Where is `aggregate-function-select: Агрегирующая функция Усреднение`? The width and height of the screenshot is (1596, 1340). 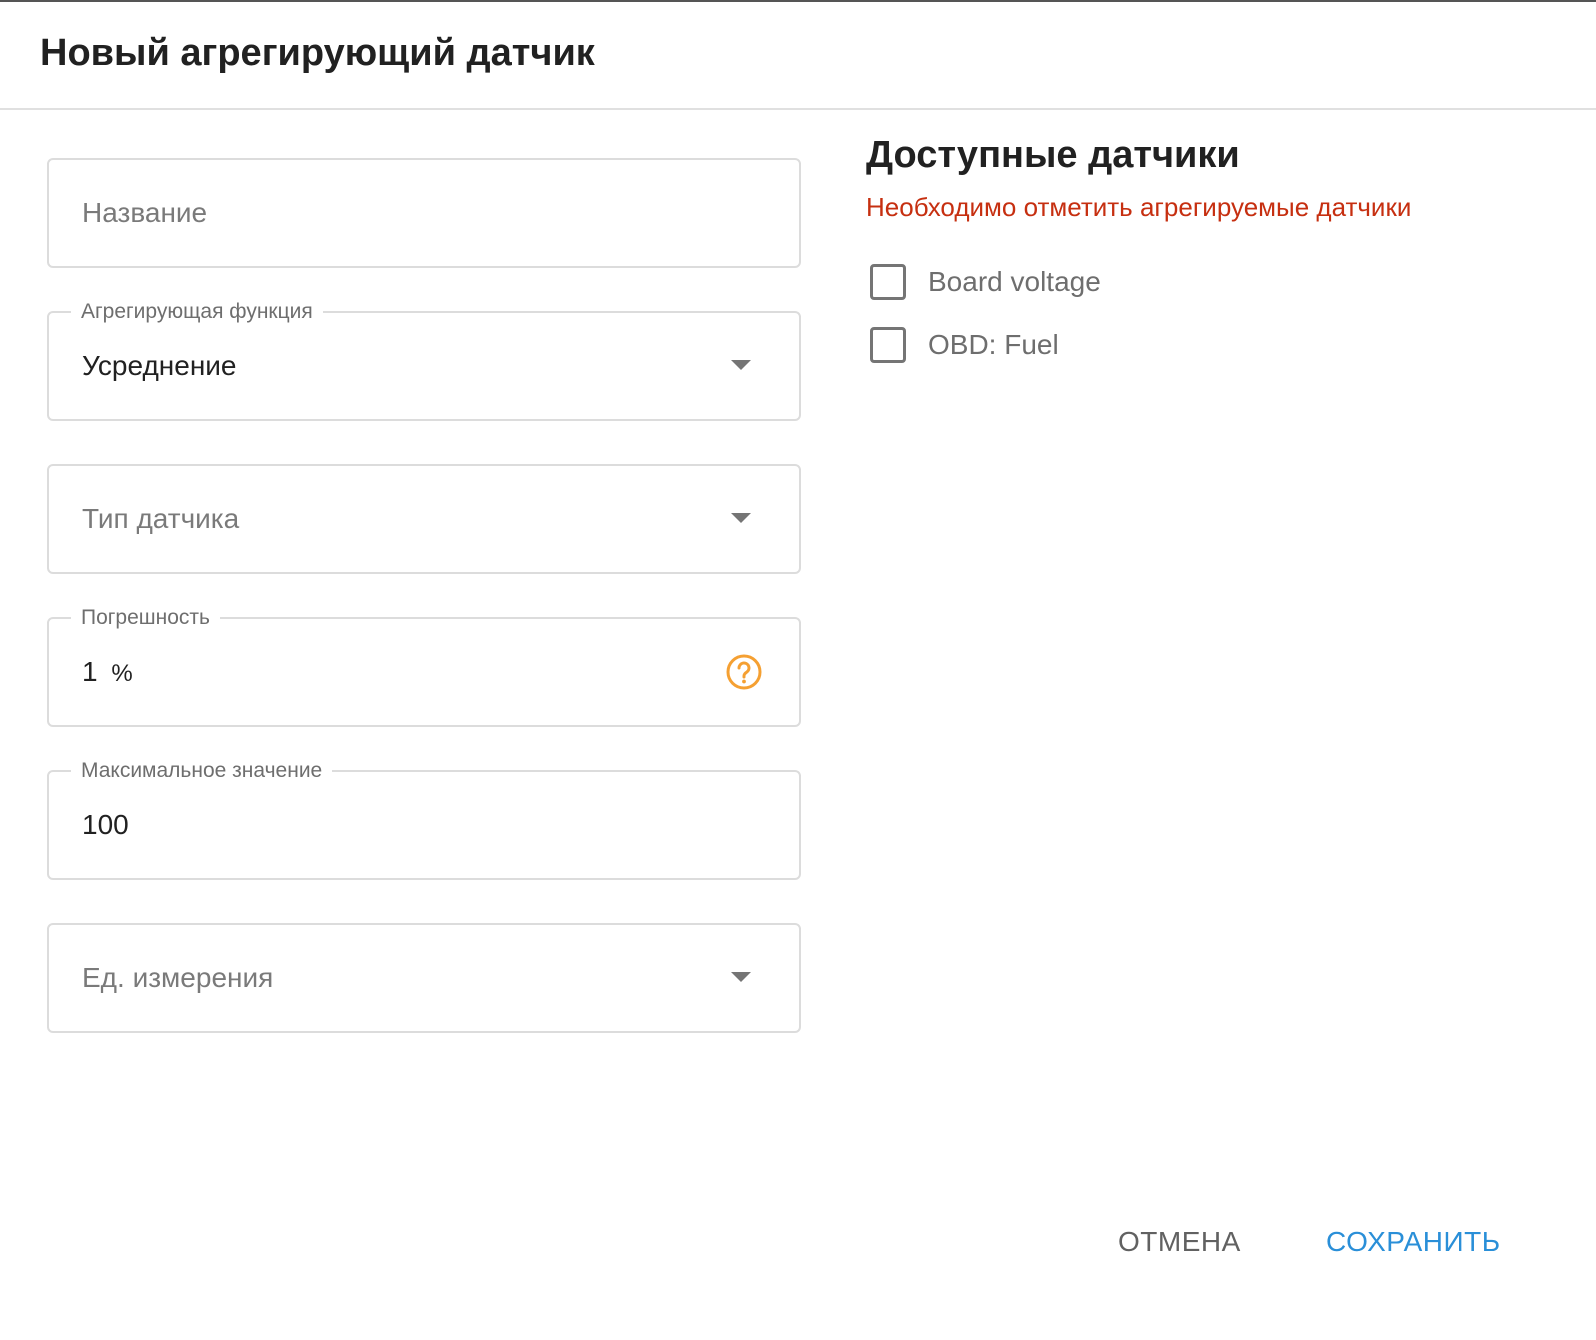 aggregate-function-select: Агрегирующая функция Усреднение is located at coordinates (424, 360).